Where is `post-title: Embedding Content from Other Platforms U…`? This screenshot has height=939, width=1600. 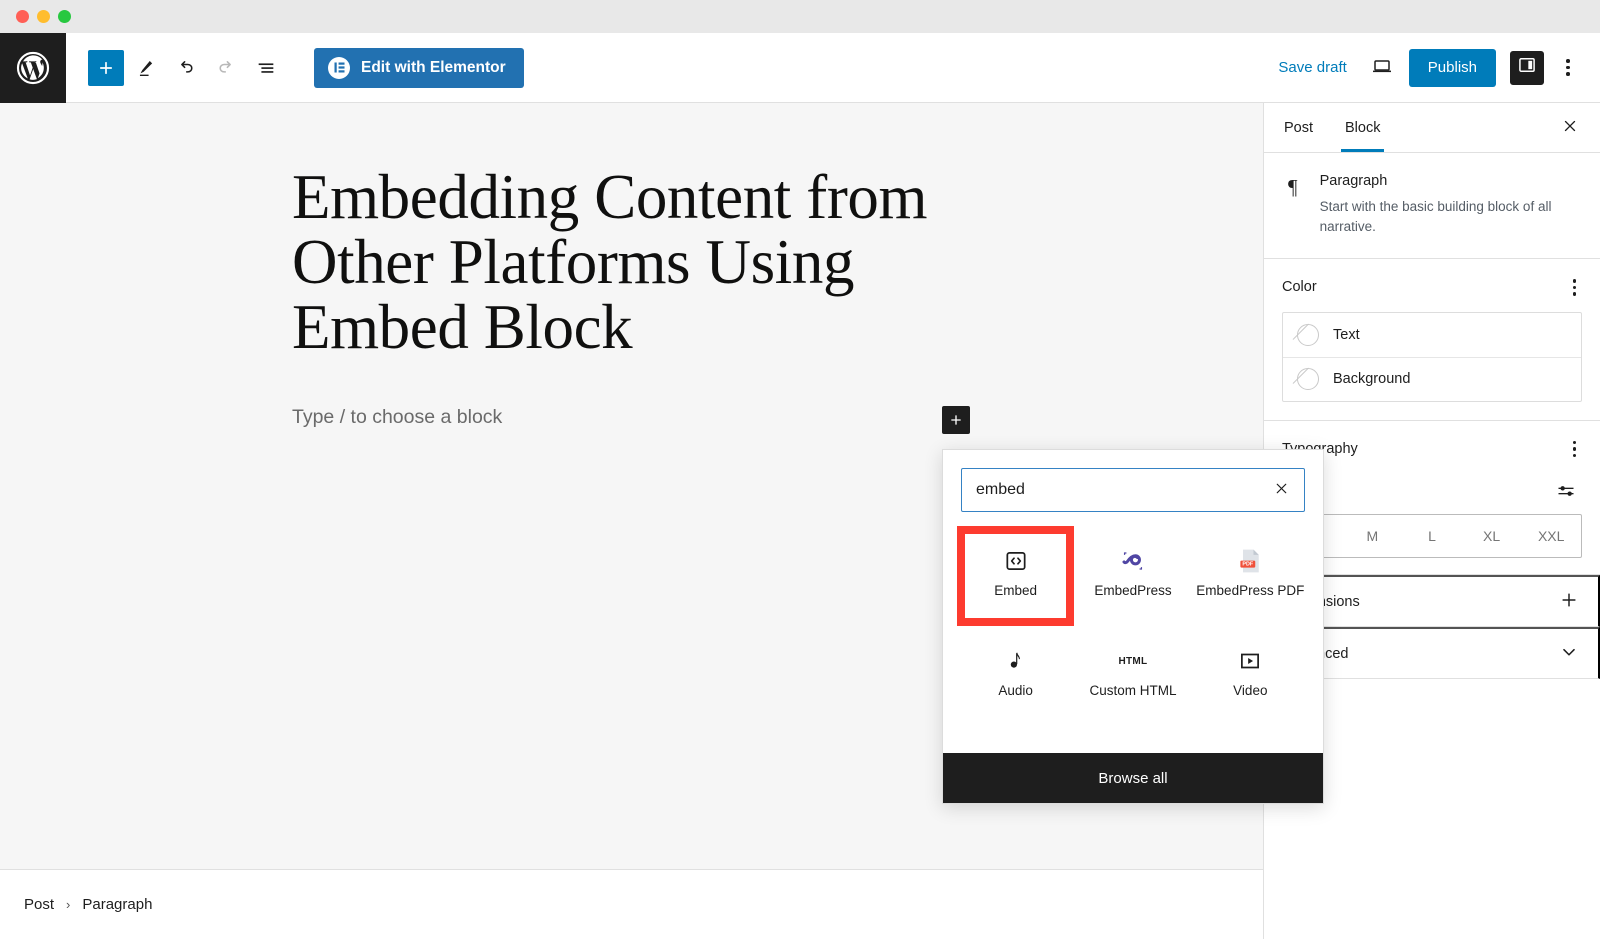
post-title: Embedding Content from Other Platforms U… is located at coordinates (642, 262).